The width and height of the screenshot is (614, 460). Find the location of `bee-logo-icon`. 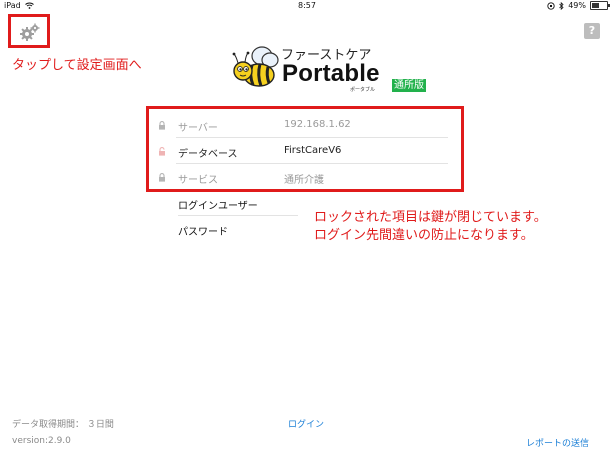

bee-logo-icon is located at coordinates (255, 66).